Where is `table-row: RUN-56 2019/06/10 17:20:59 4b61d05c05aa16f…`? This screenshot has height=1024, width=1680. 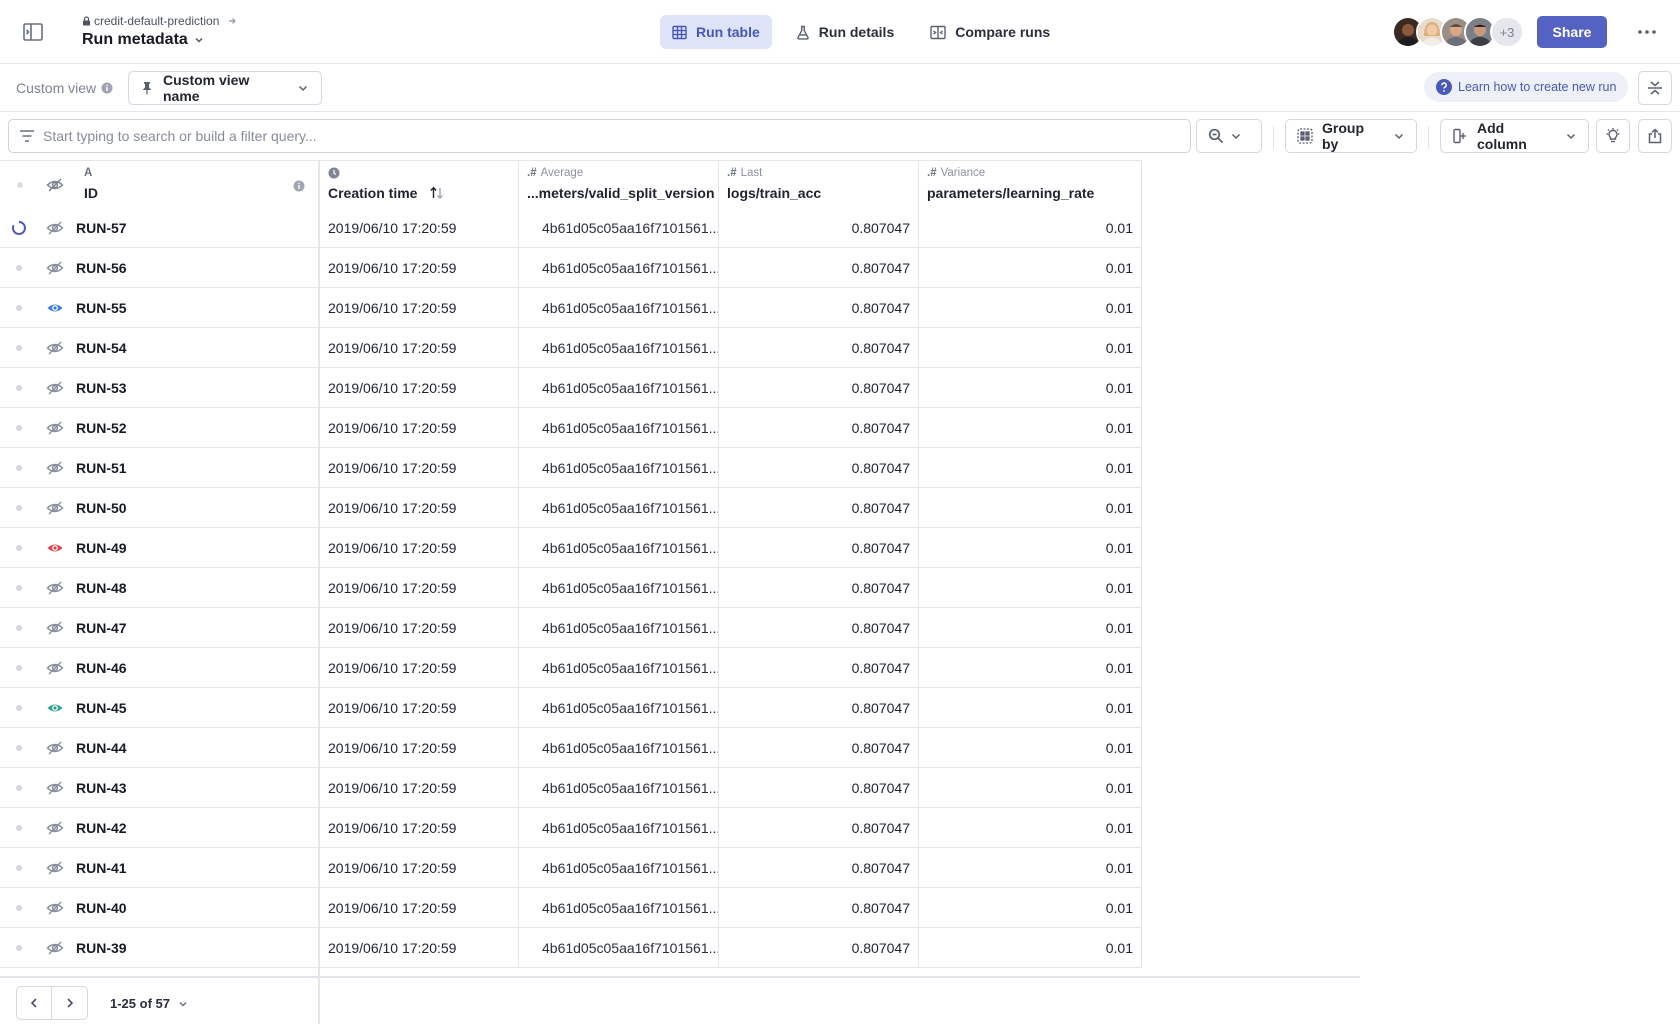
table-row: RUN-56 2019/06/10 17:20:59 4b61d05c05aa16f… is located at coordinates (571, 268).